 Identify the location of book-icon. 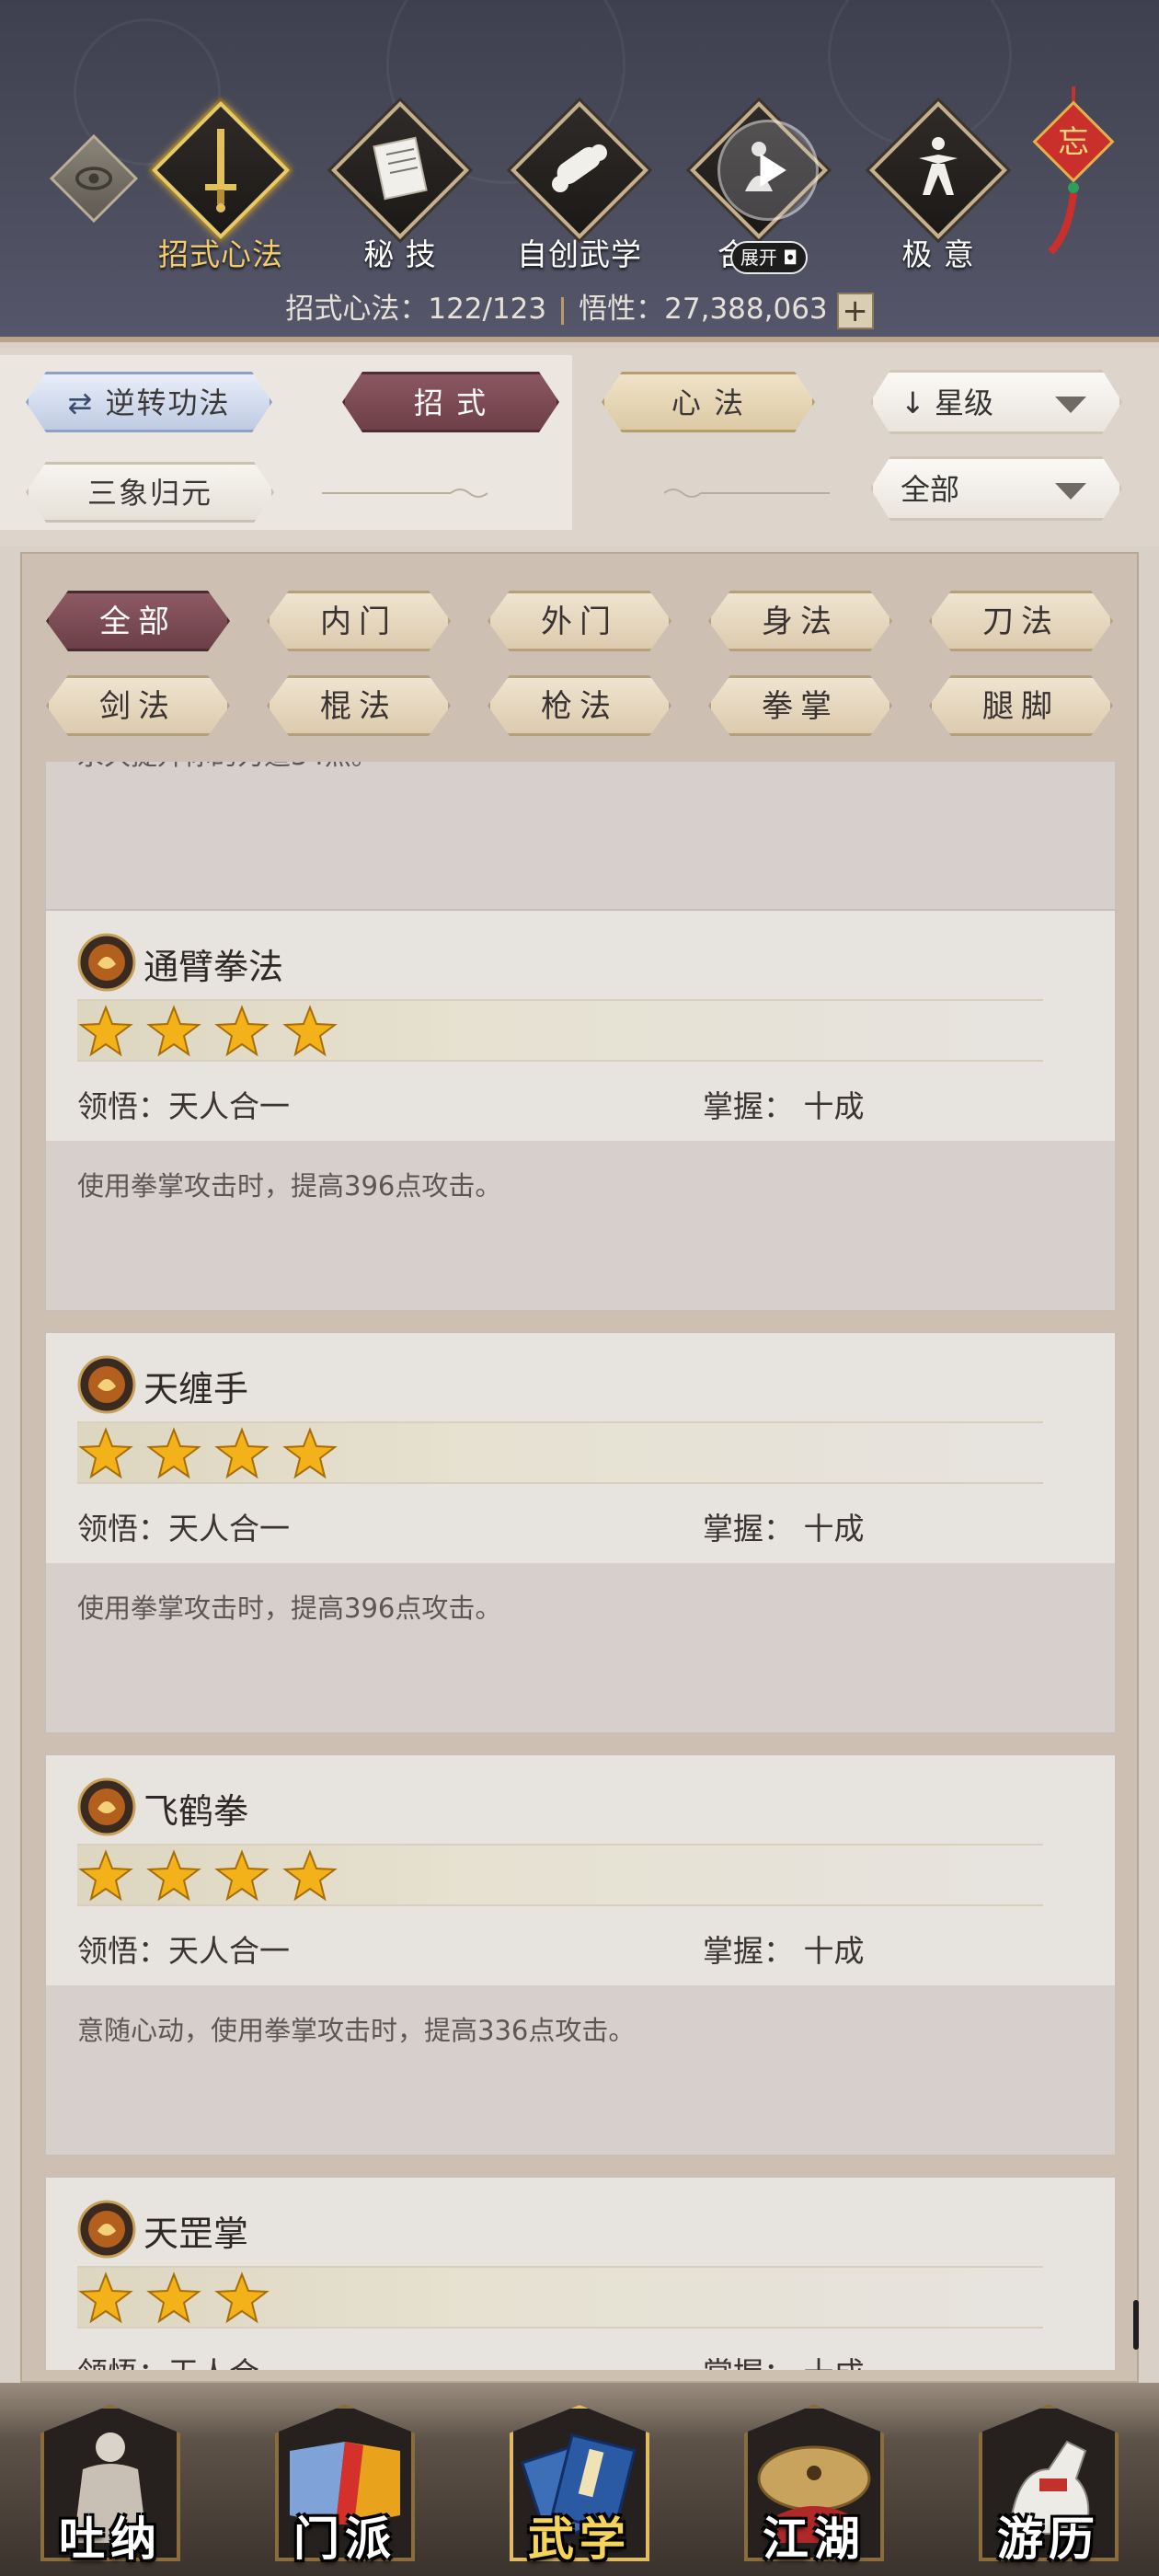
(400, 168).